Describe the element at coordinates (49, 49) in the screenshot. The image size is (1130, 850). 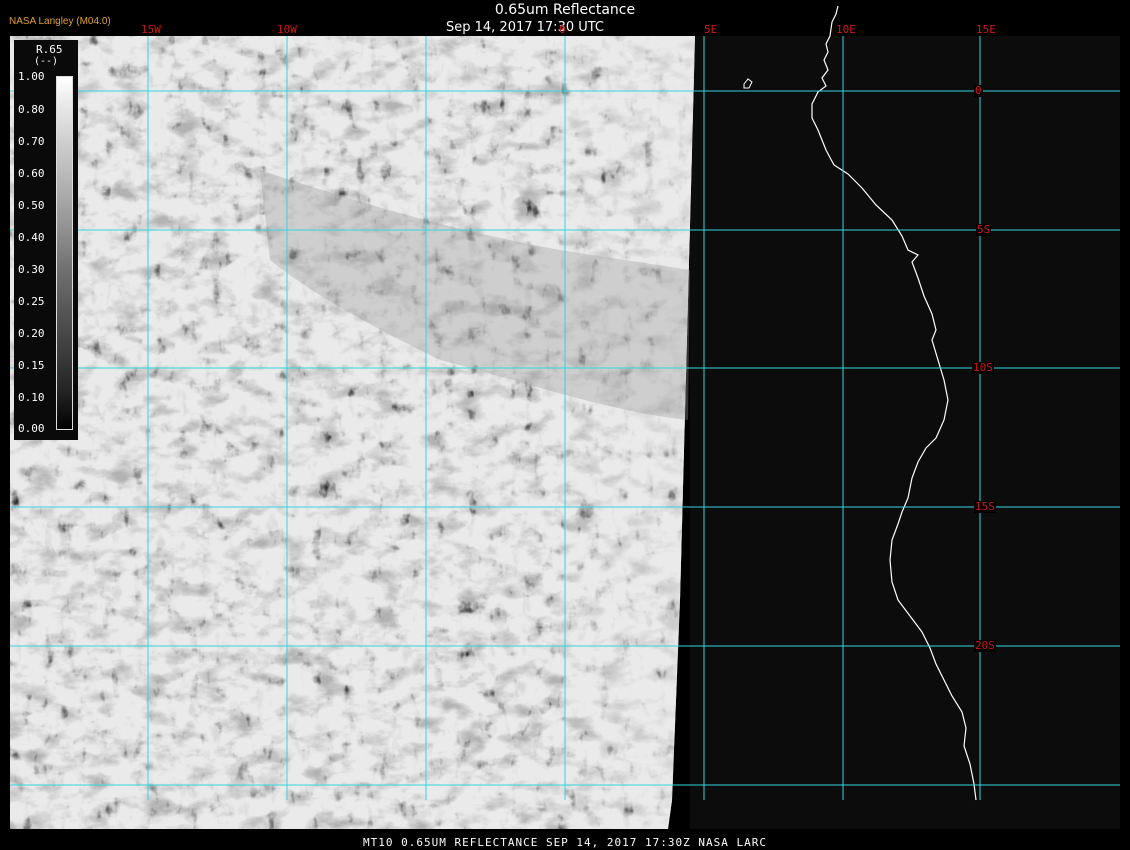
I see `legend-title: R.65` at that location.